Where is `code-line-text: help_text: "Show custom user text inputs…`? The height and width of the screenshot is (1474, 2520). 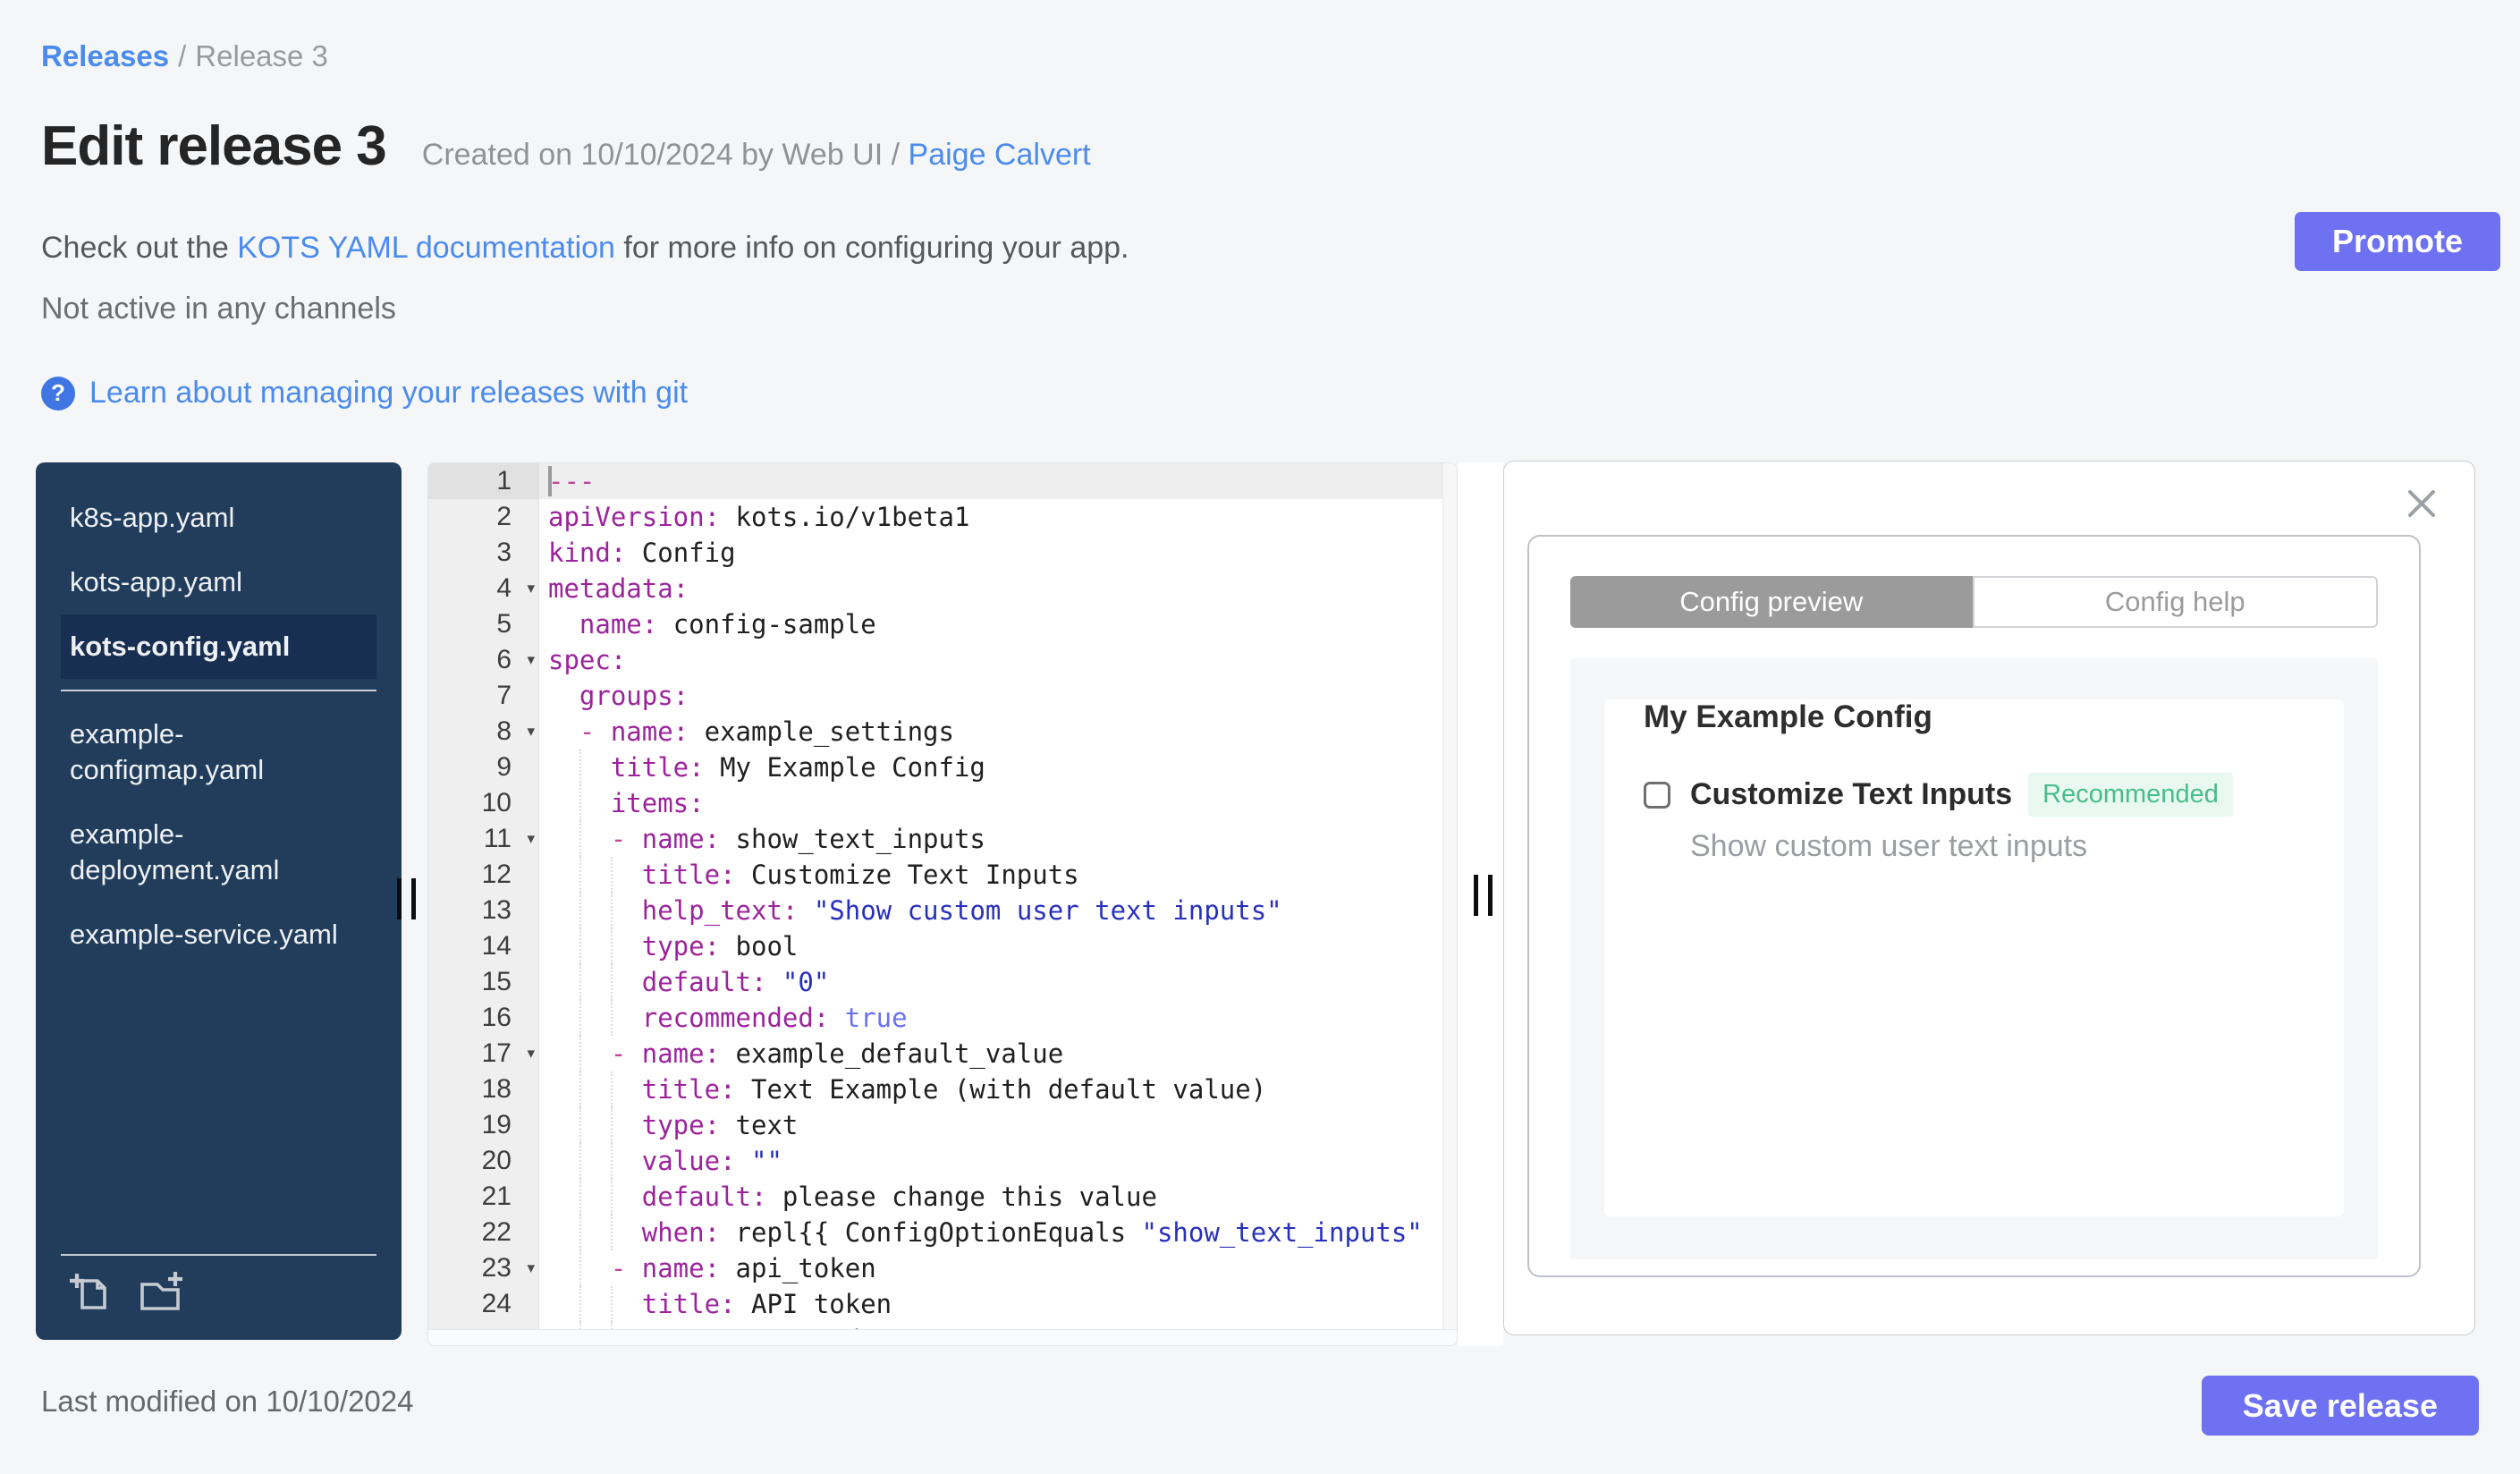
code-line-text: help_text: "Show custom user text inputs… is located at coordinates (998, 910).